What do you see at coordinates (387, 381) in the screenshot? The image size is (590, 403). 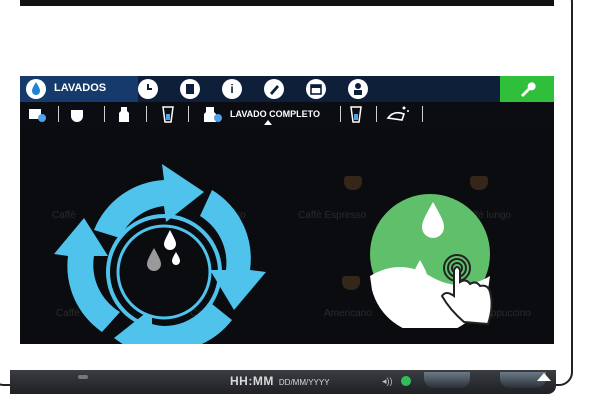 I see `speaker-icon: ◂))` at bounding box center [387, 381].